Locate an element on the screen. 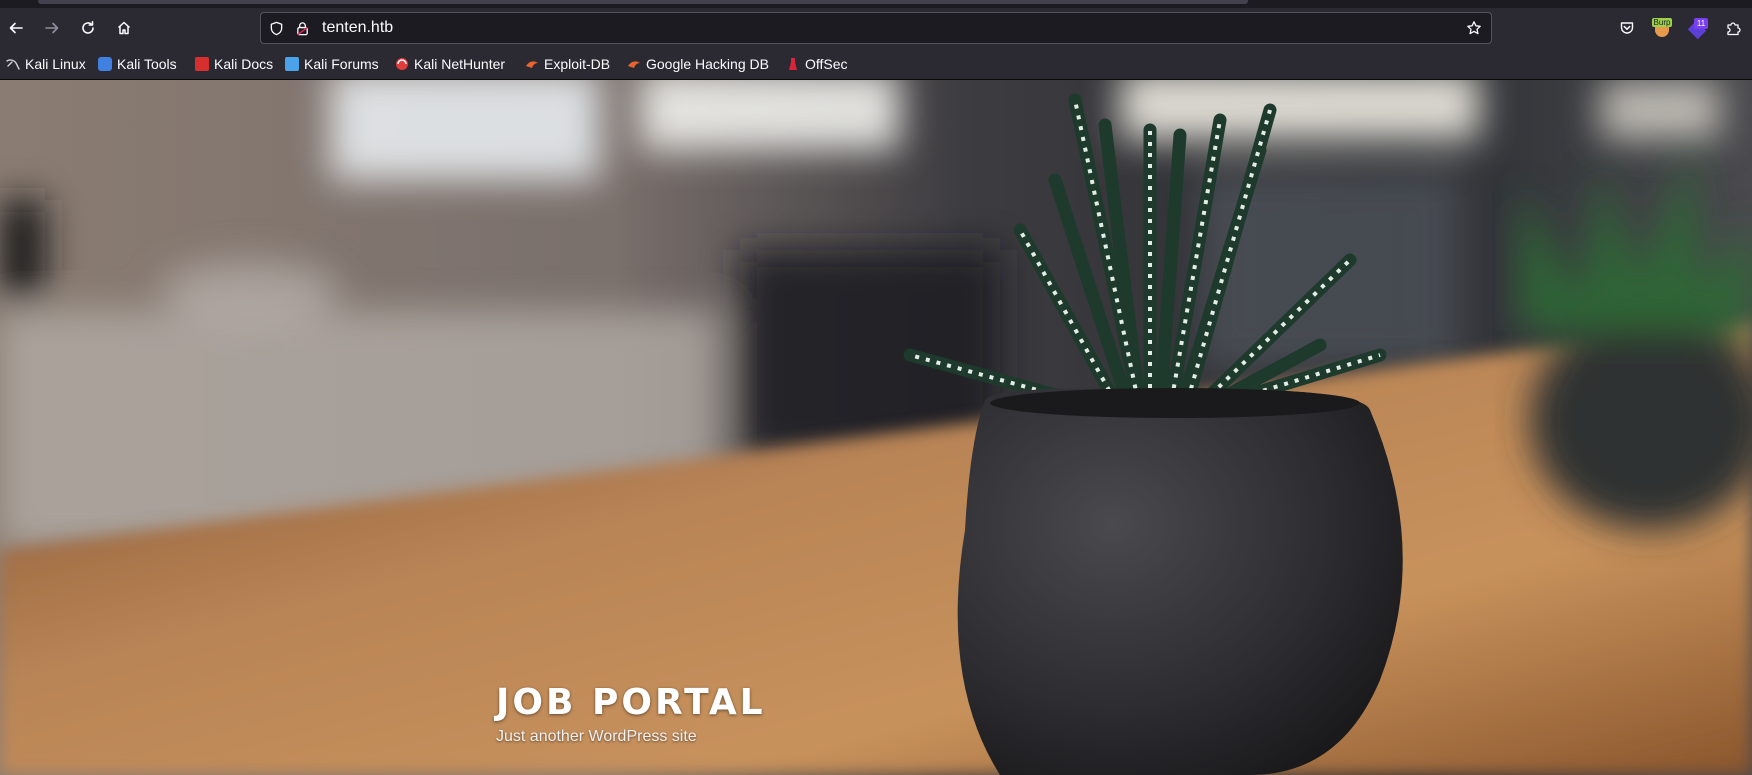 The image size is (1752, 775). bookmark-label: Kali NetHunter is located at coordinates (460, 64).